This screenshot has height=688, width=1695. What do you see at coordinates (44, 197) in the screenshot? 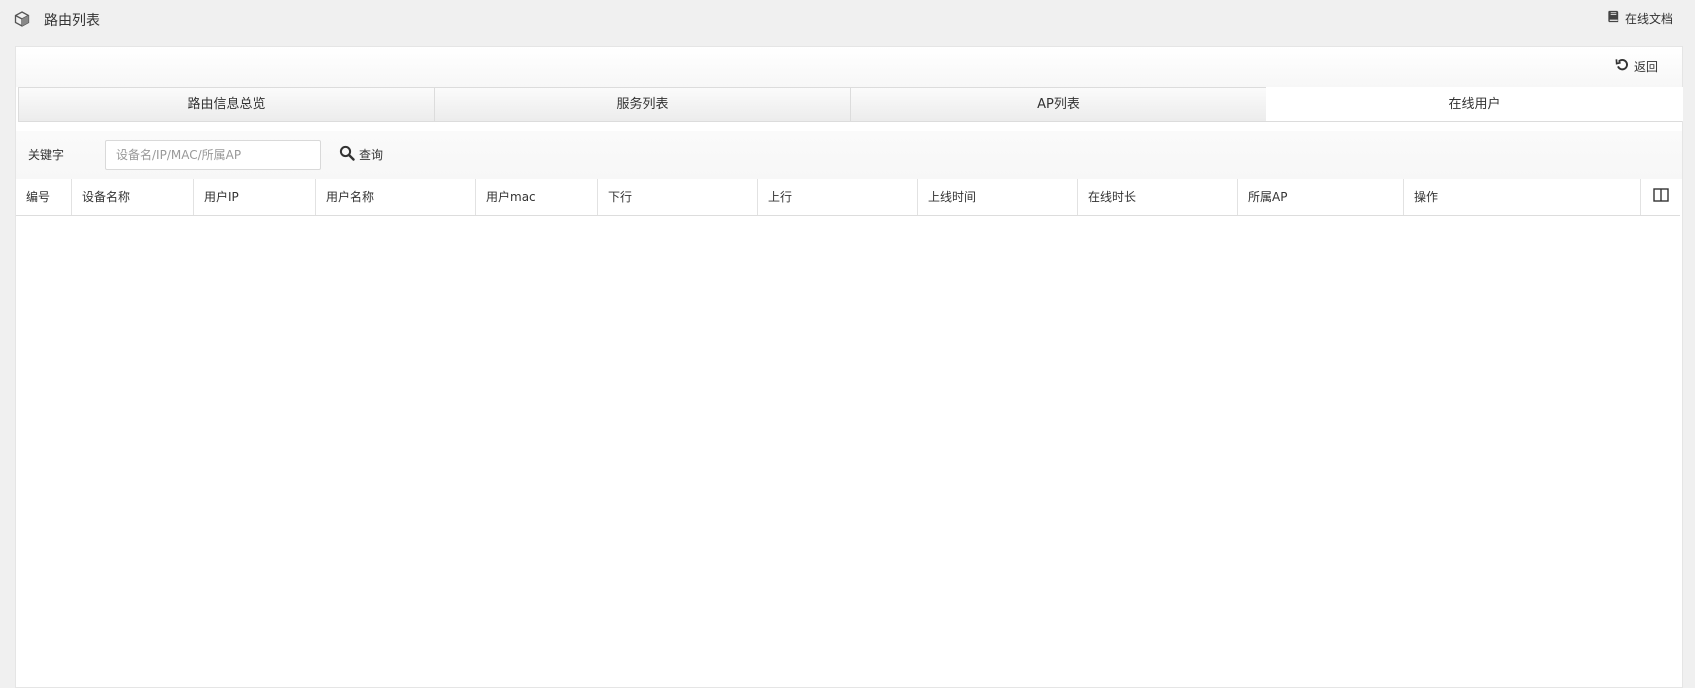
I see `column-header-id: 编号` at bounding box center [44, 197].